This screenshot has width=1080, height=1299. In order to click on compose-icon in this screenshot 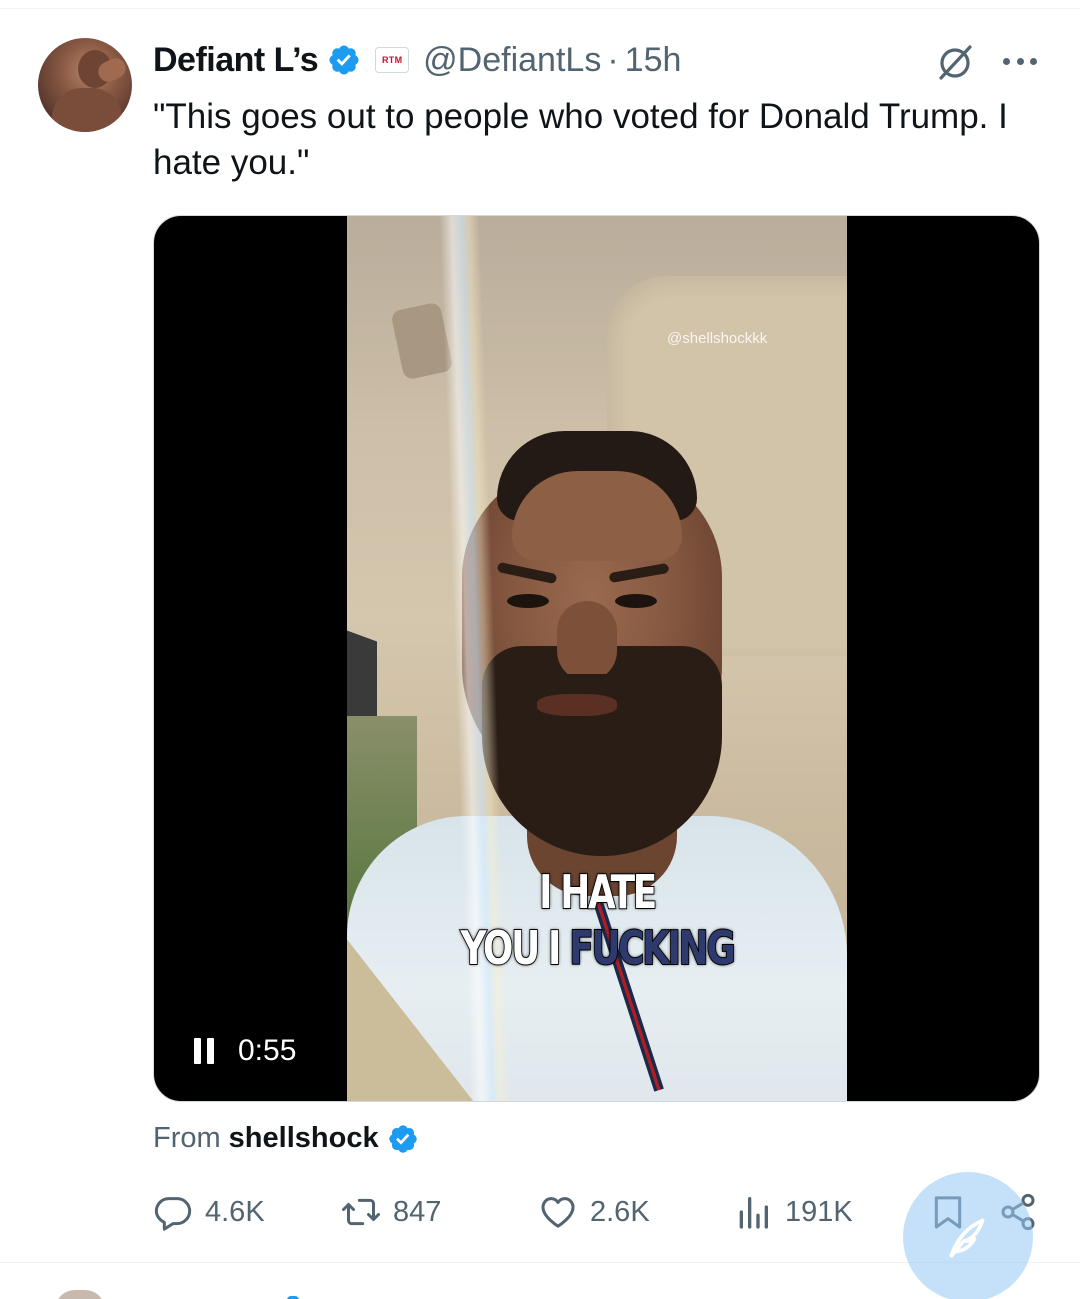, I will do `click(967, 1238)`.